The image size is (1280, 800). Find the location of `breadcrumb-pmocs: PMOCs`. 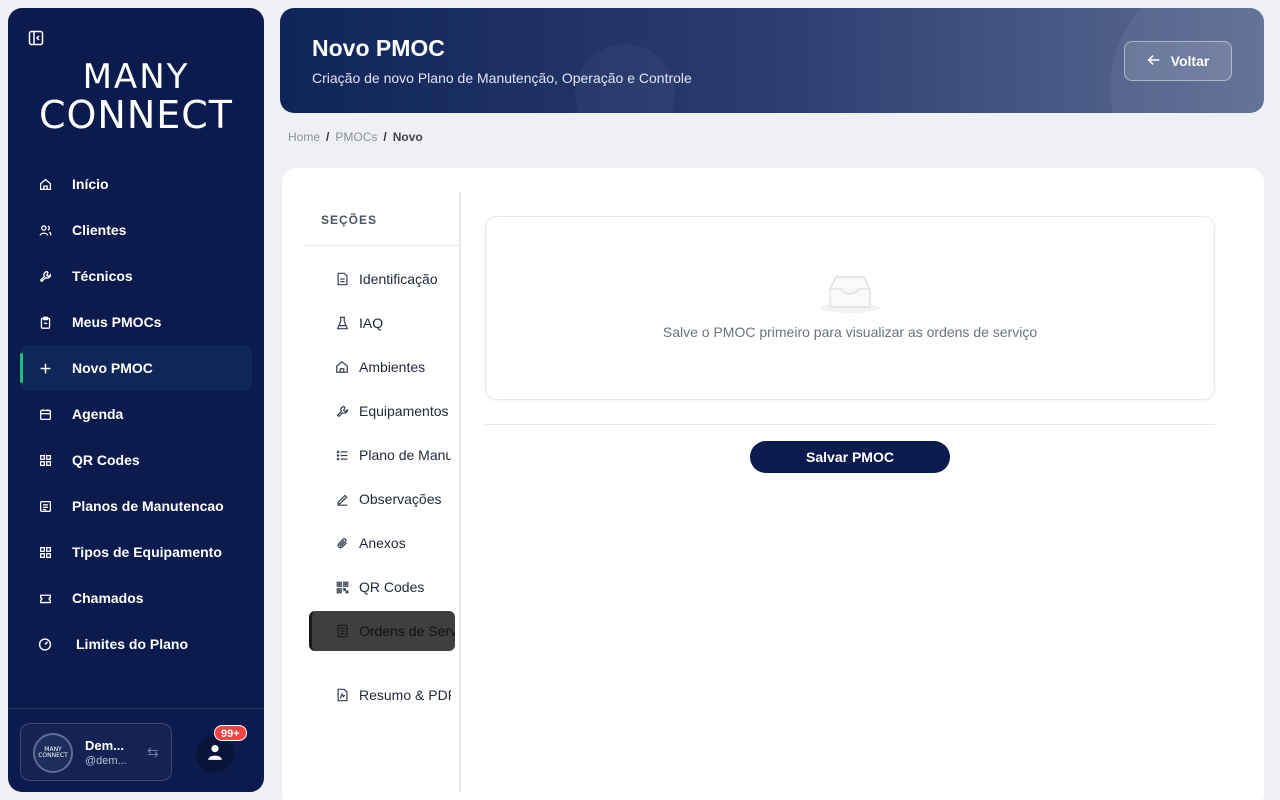

breadcrumb-pmocs: PMOCs is located at coordinates (356, 137).